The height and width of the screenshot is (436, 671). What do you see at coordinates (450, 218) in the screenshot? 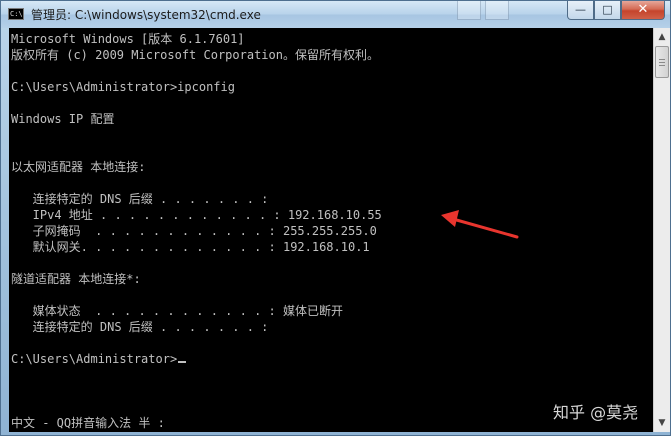
I see `arrow-head` at bounding box center [450, 218].